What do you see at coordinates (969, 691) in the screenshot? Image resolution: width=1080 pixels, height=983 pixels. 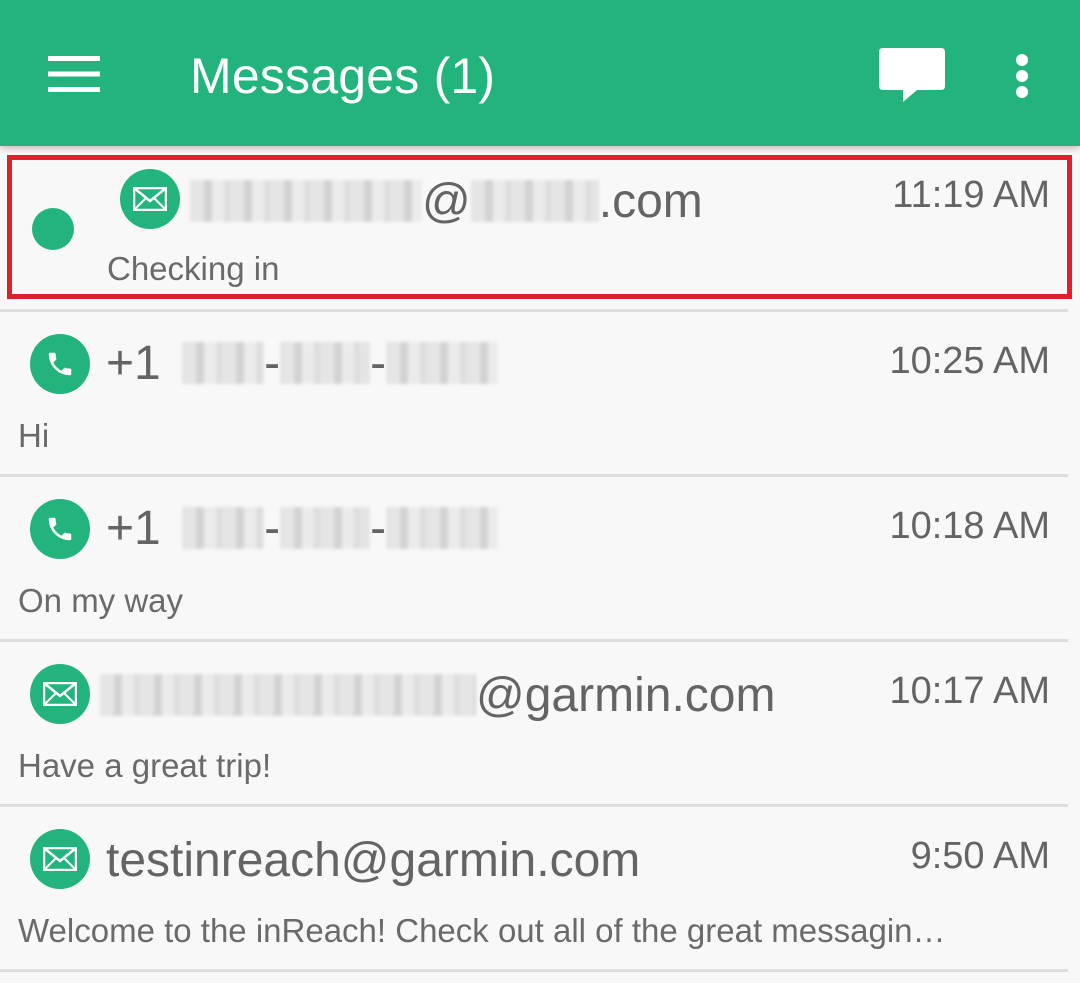 I see `message-time: 10:17 AM` at bounding box center [969, 691].